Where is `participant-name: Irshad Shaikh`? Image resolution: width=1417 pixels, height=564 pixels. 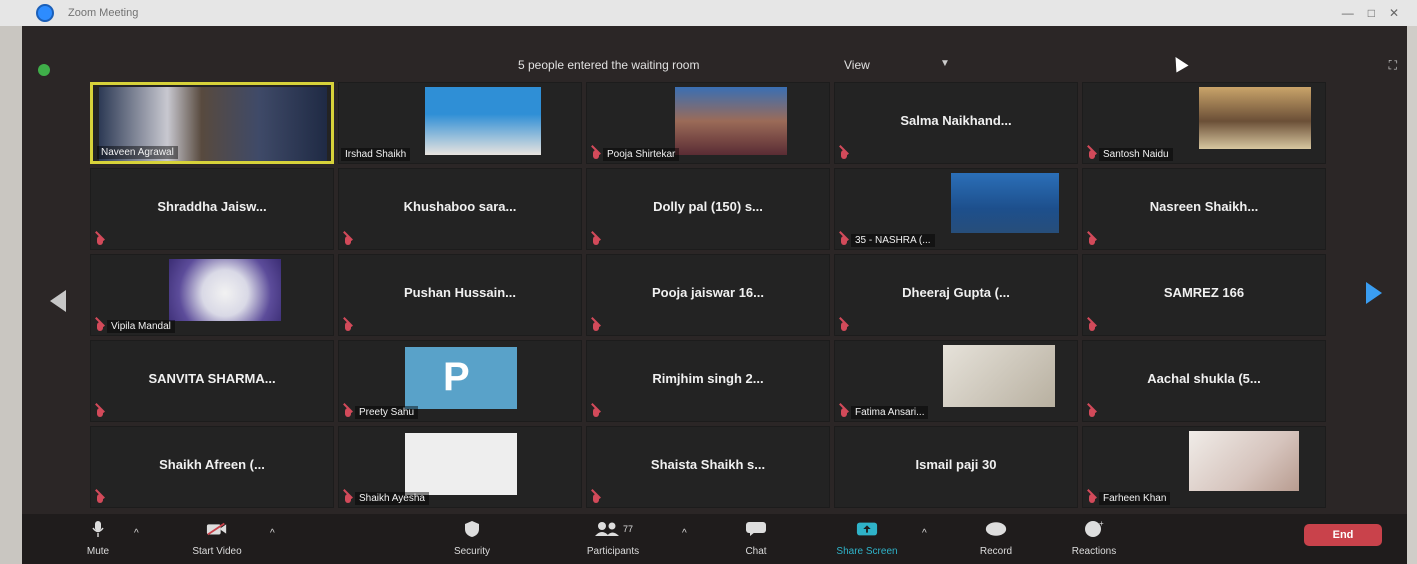 participant-name: Irshad Shaikh is located at coordinates (376, 154).